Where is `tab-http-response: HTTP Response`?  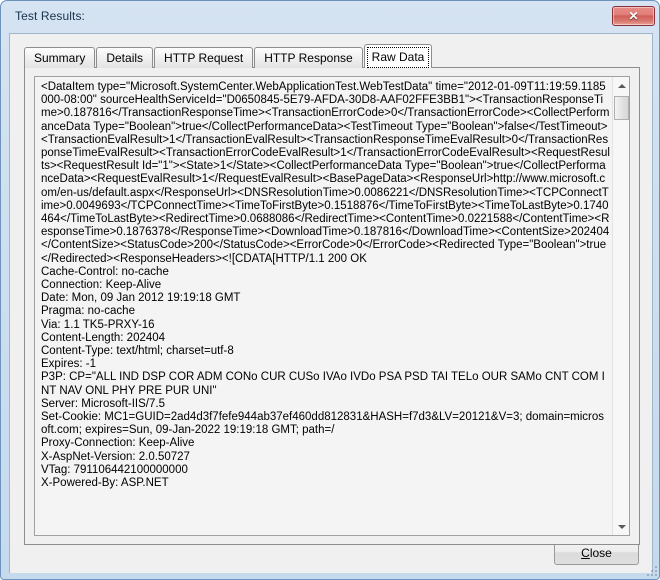 tab-http-response: HTTP Response is located at coordinates (308, 57).